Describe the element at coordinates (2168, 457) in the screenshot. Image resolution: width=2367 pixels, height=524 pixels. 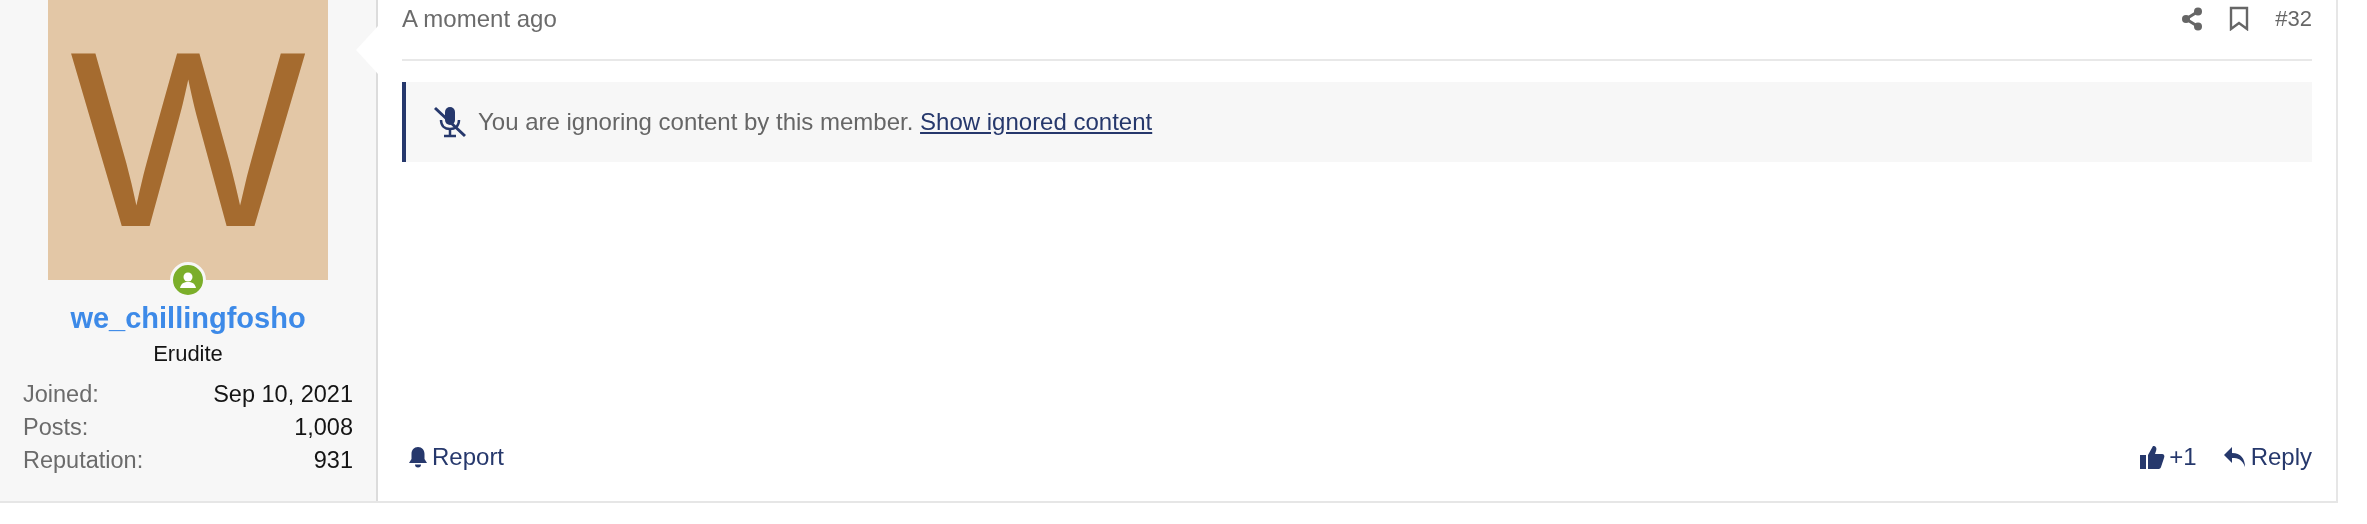
I see `like-link: +1` at that location.